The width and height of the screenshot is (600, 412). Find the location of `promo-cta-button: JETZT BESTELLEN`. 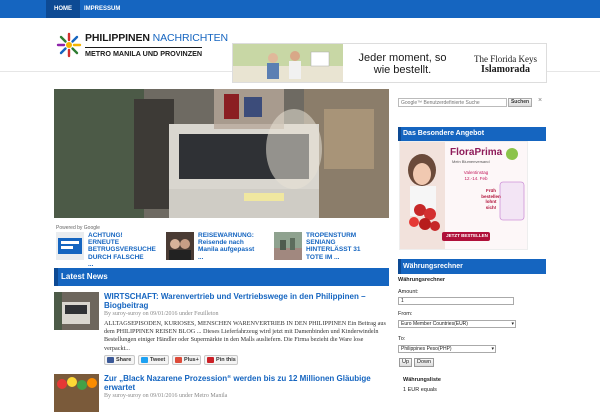

promo-cta-button: JETZT BESTELLEN is located at coordinates (467, 235).